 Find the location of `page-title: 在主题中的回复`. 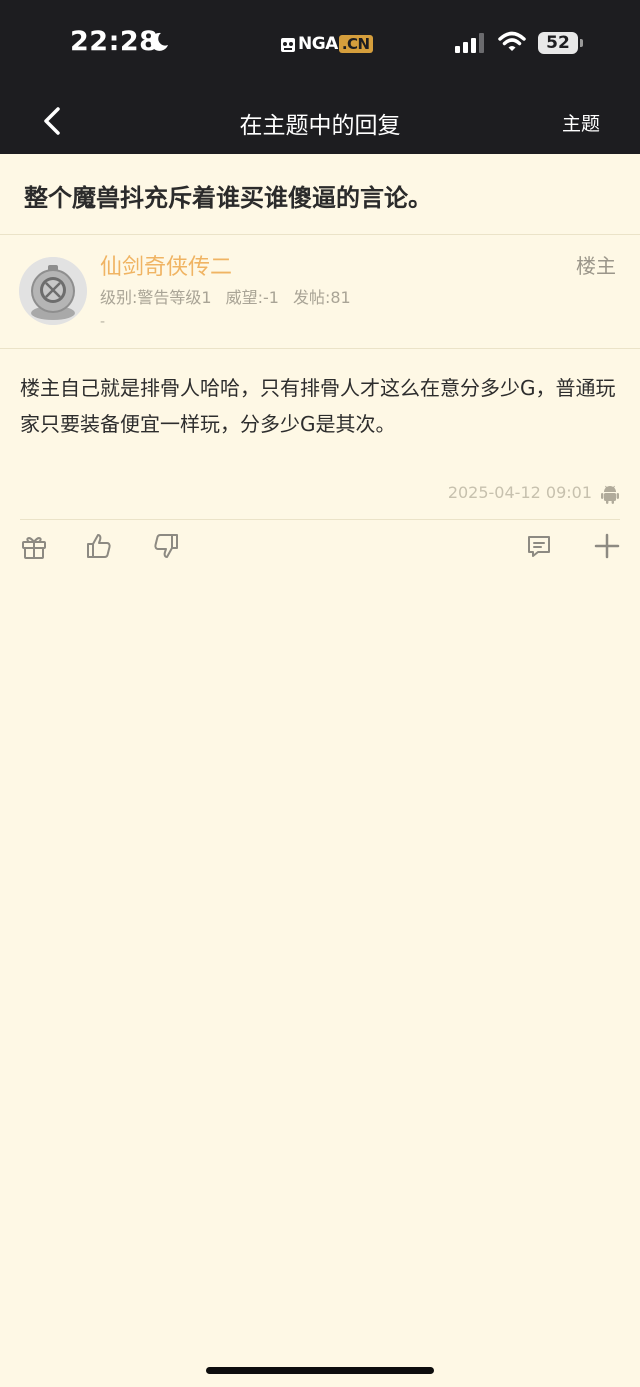

page-title: 在主题中的回复 is located at coordinates (320, 126).